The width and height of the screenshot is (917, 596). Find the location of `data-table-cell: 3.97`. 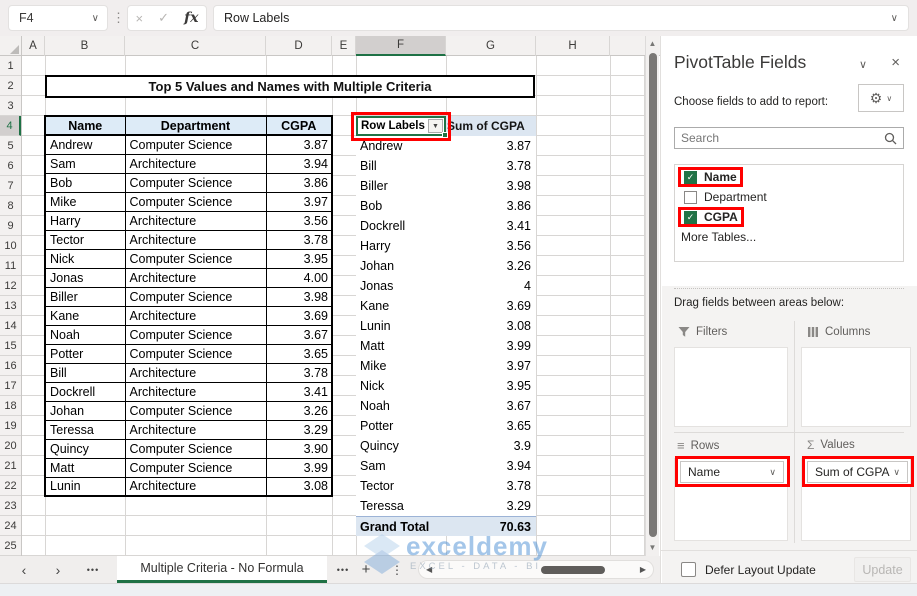

data-table-cell: 3.97 is located at coordinates (299, 201).